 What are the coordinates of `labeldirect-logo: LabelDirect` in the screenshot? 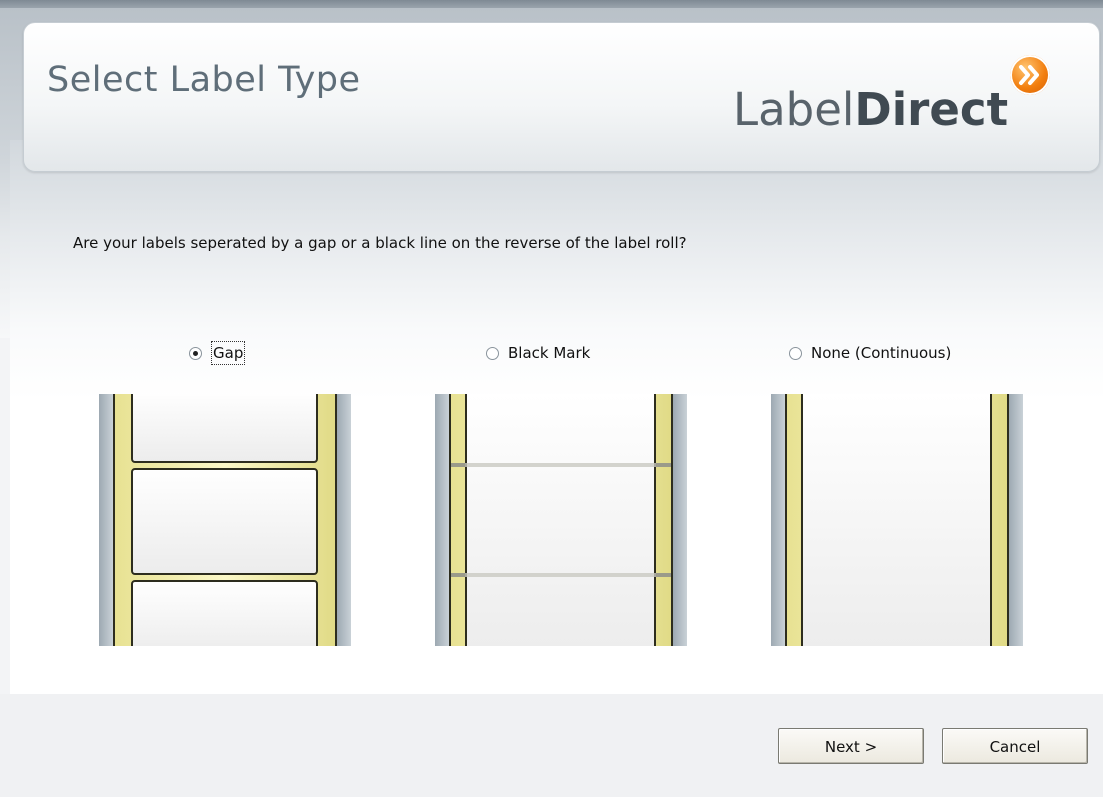 It's located at (883, 110).